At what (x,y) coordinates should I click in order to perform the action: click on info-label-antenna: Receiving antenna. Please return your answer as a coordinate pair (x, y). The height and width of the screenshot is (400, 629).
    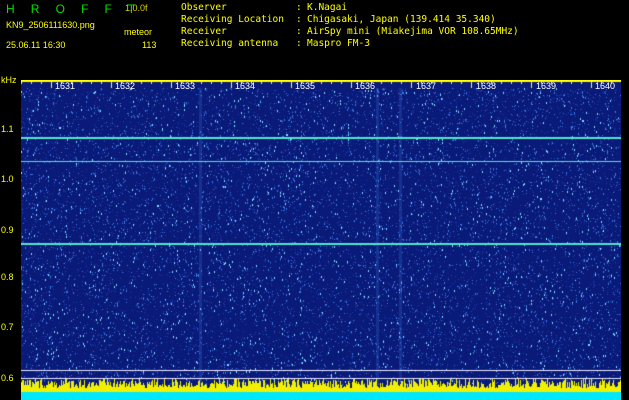
    Looking at the image, I should click on (230, 43).